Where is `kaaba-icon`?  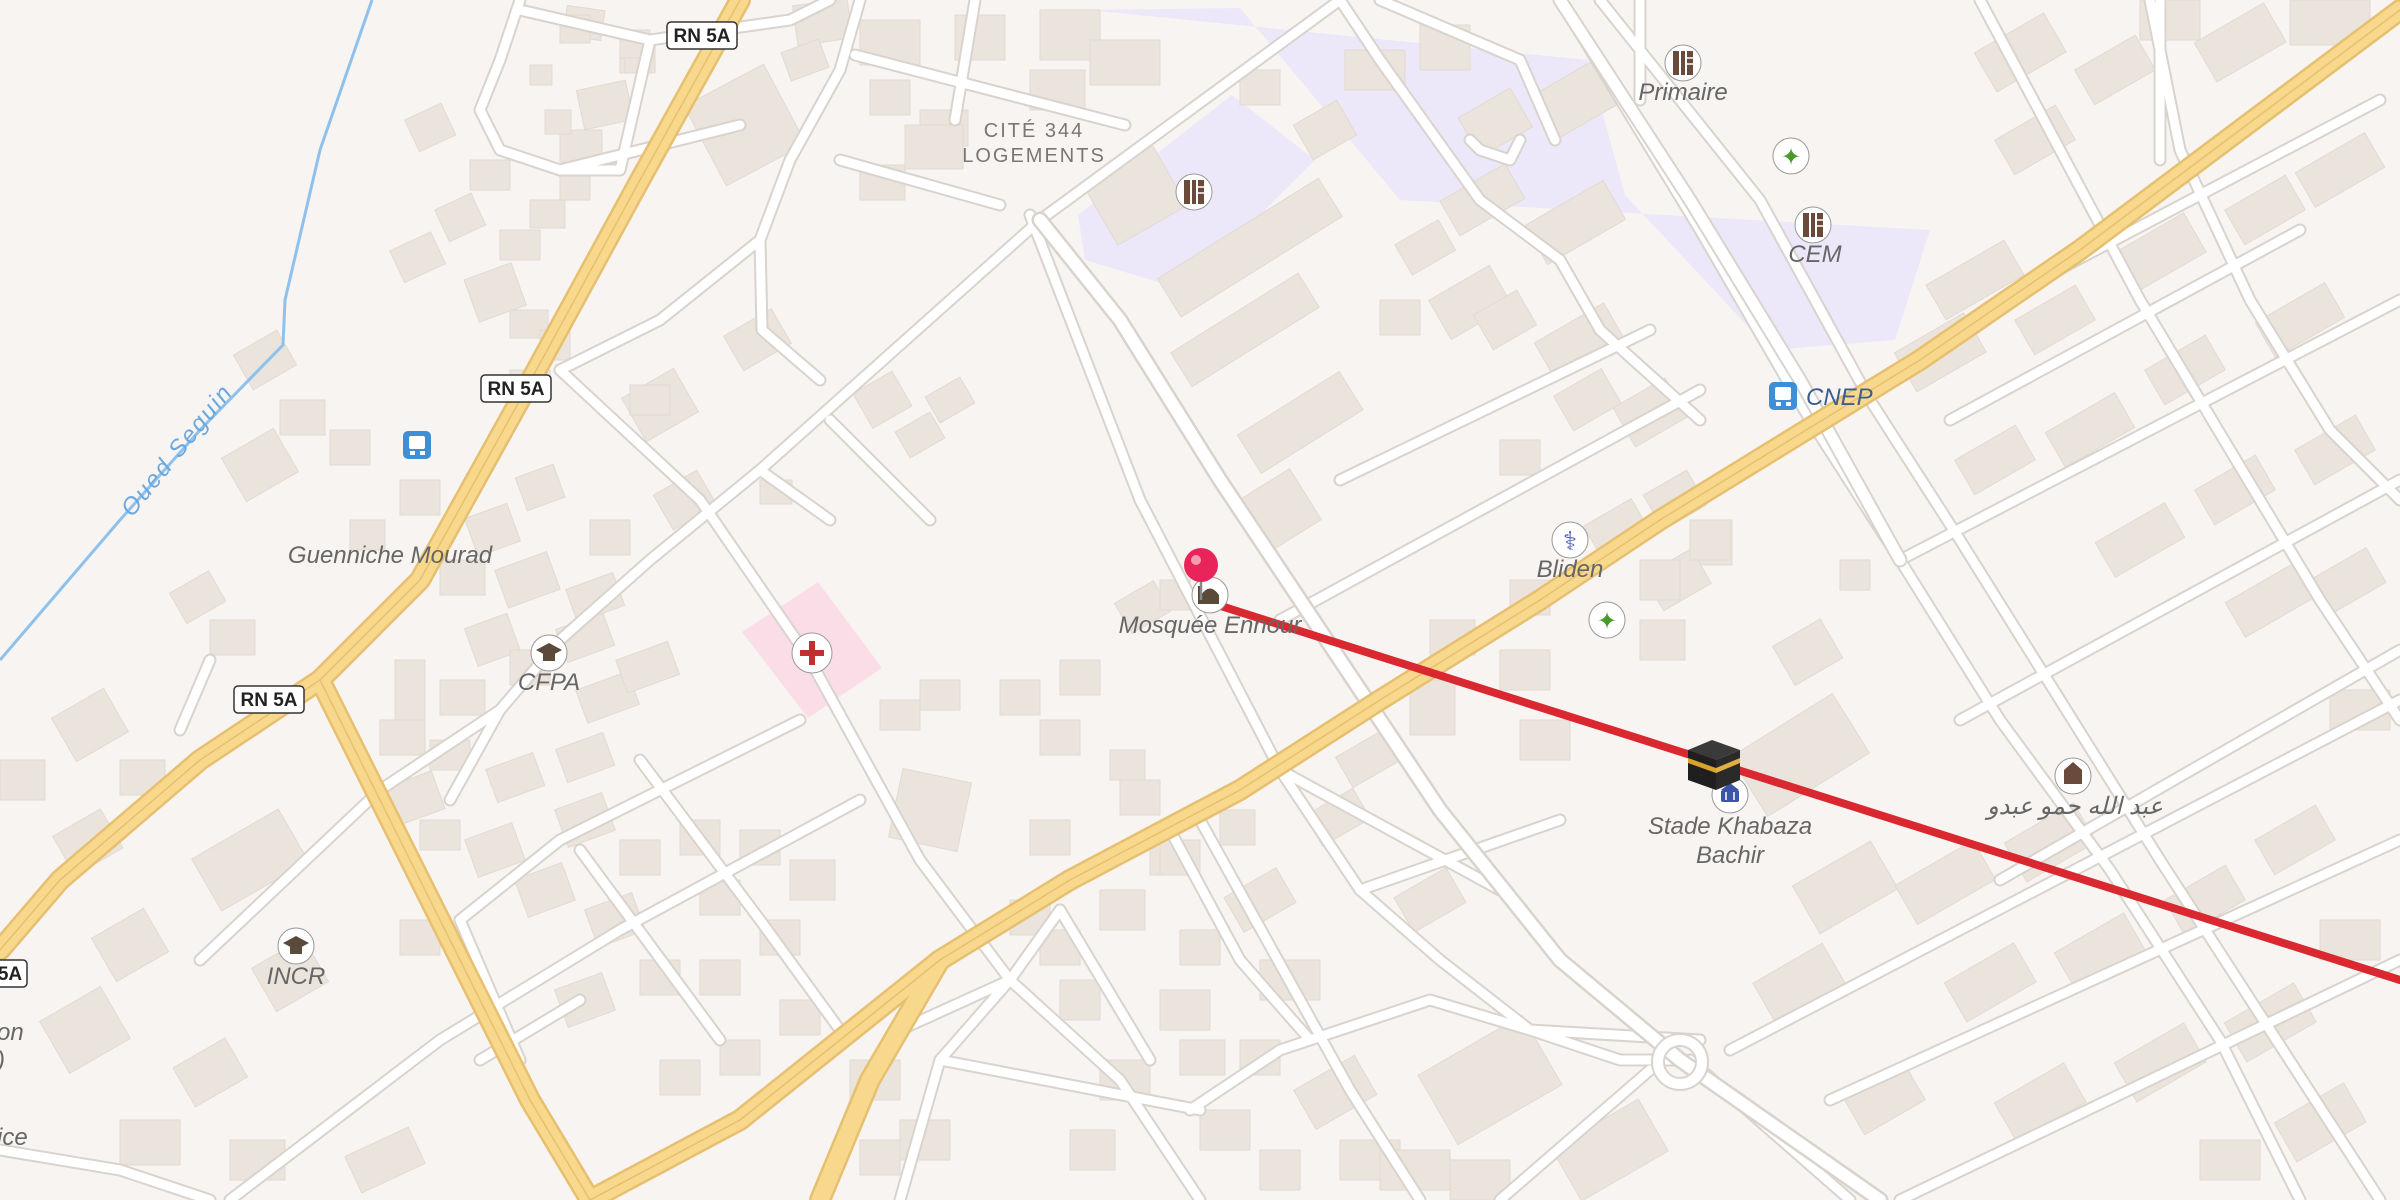
kaaba-icon is located at coordinates (1714, 765).